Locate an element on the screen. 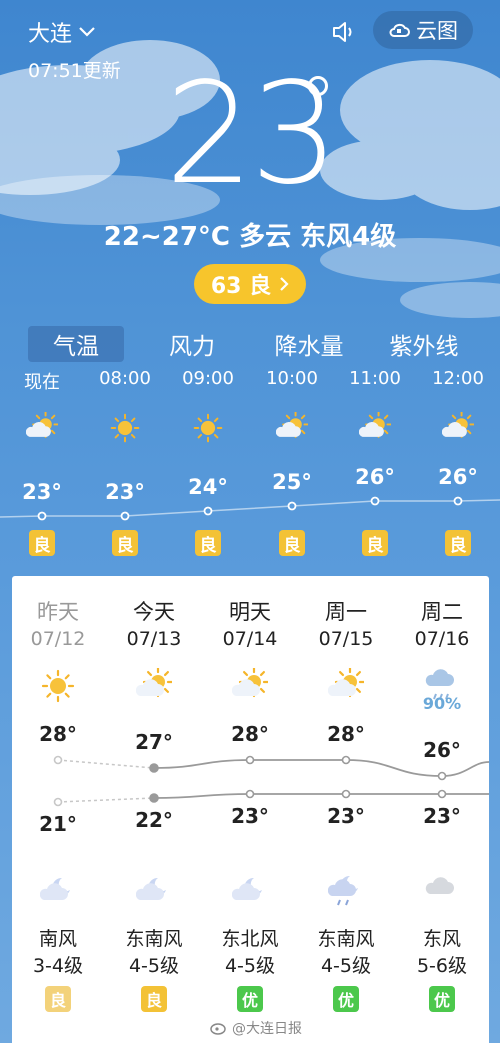 The width and height of the screenshot is (500, 1043). hourly-time: 09:00 is located at coordinates (208, 378).